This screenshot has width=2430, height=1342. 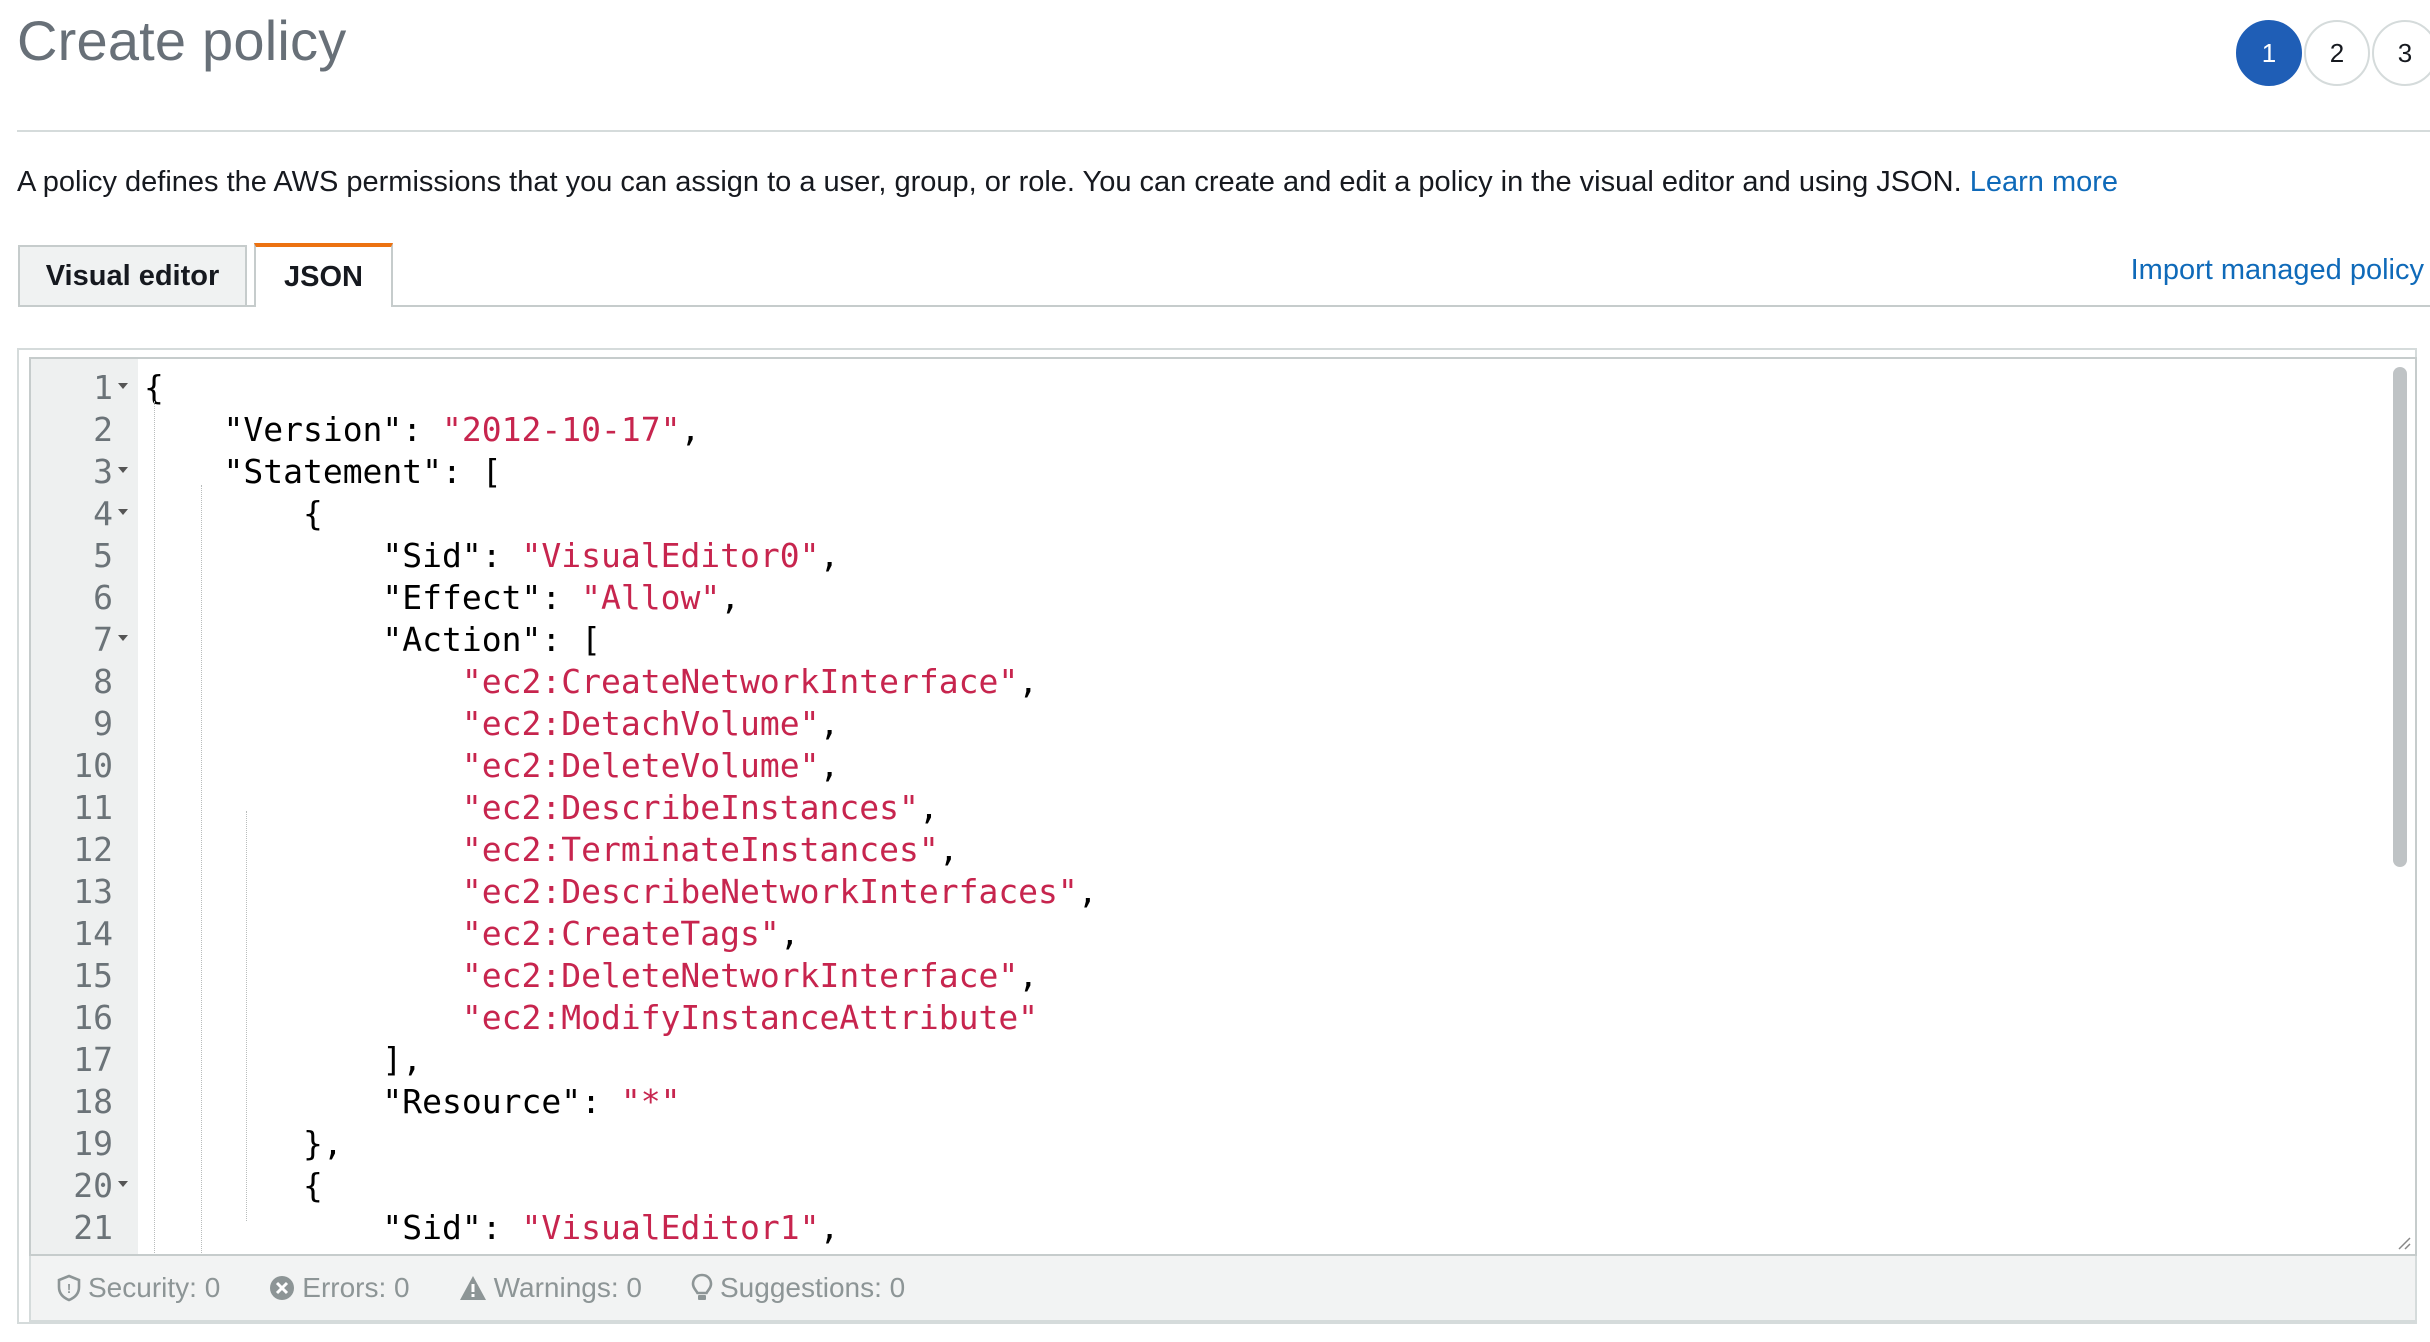 What do you see at coordinates (103, 387) in the screenshot?
I see `line-number: 1` at bounding box center [103, 387].